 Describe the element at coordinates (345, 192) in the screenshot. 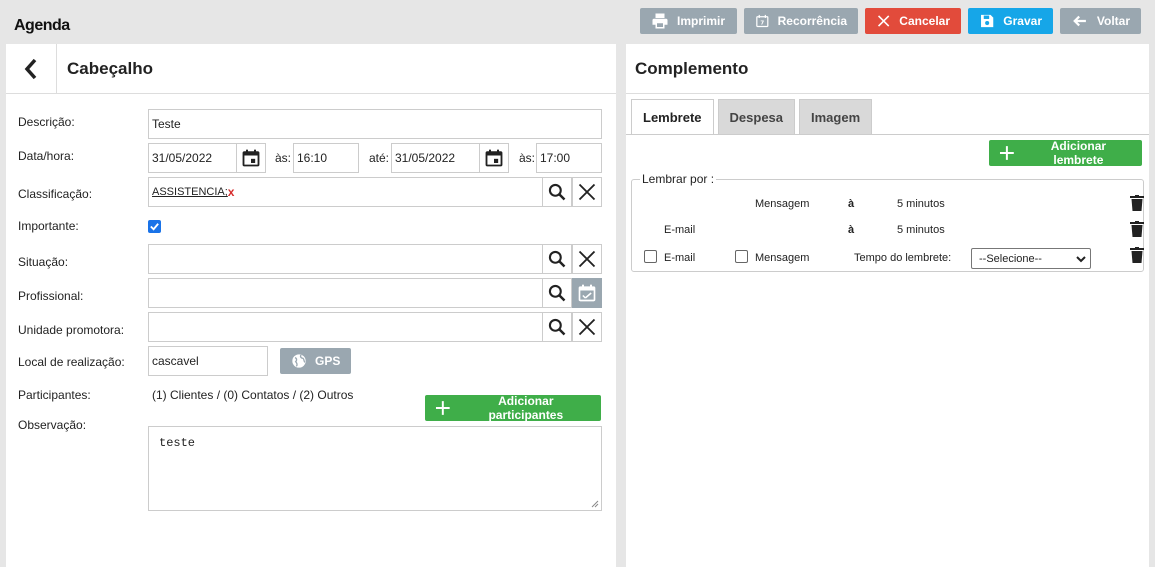

I see `classification-input: ASSISTENCIA; x` at that location.